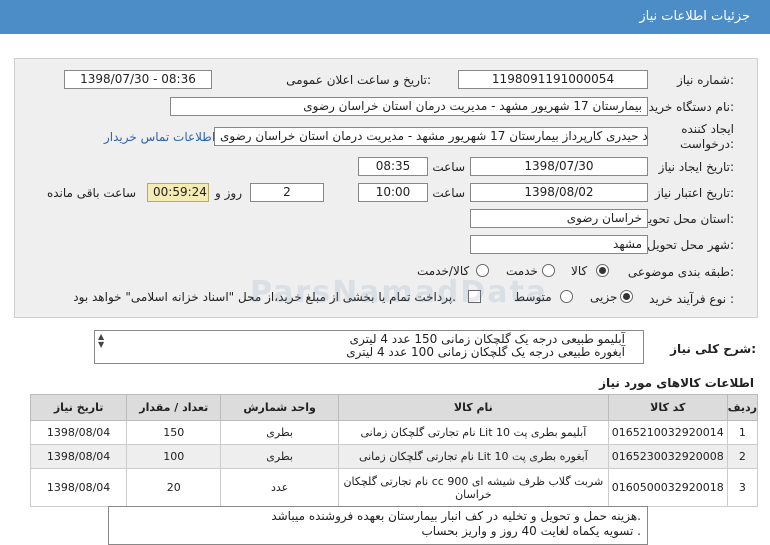 This screenshot has height=545, width=770. I want to click on requester-label-2: درخواست:, so click(707, 144).